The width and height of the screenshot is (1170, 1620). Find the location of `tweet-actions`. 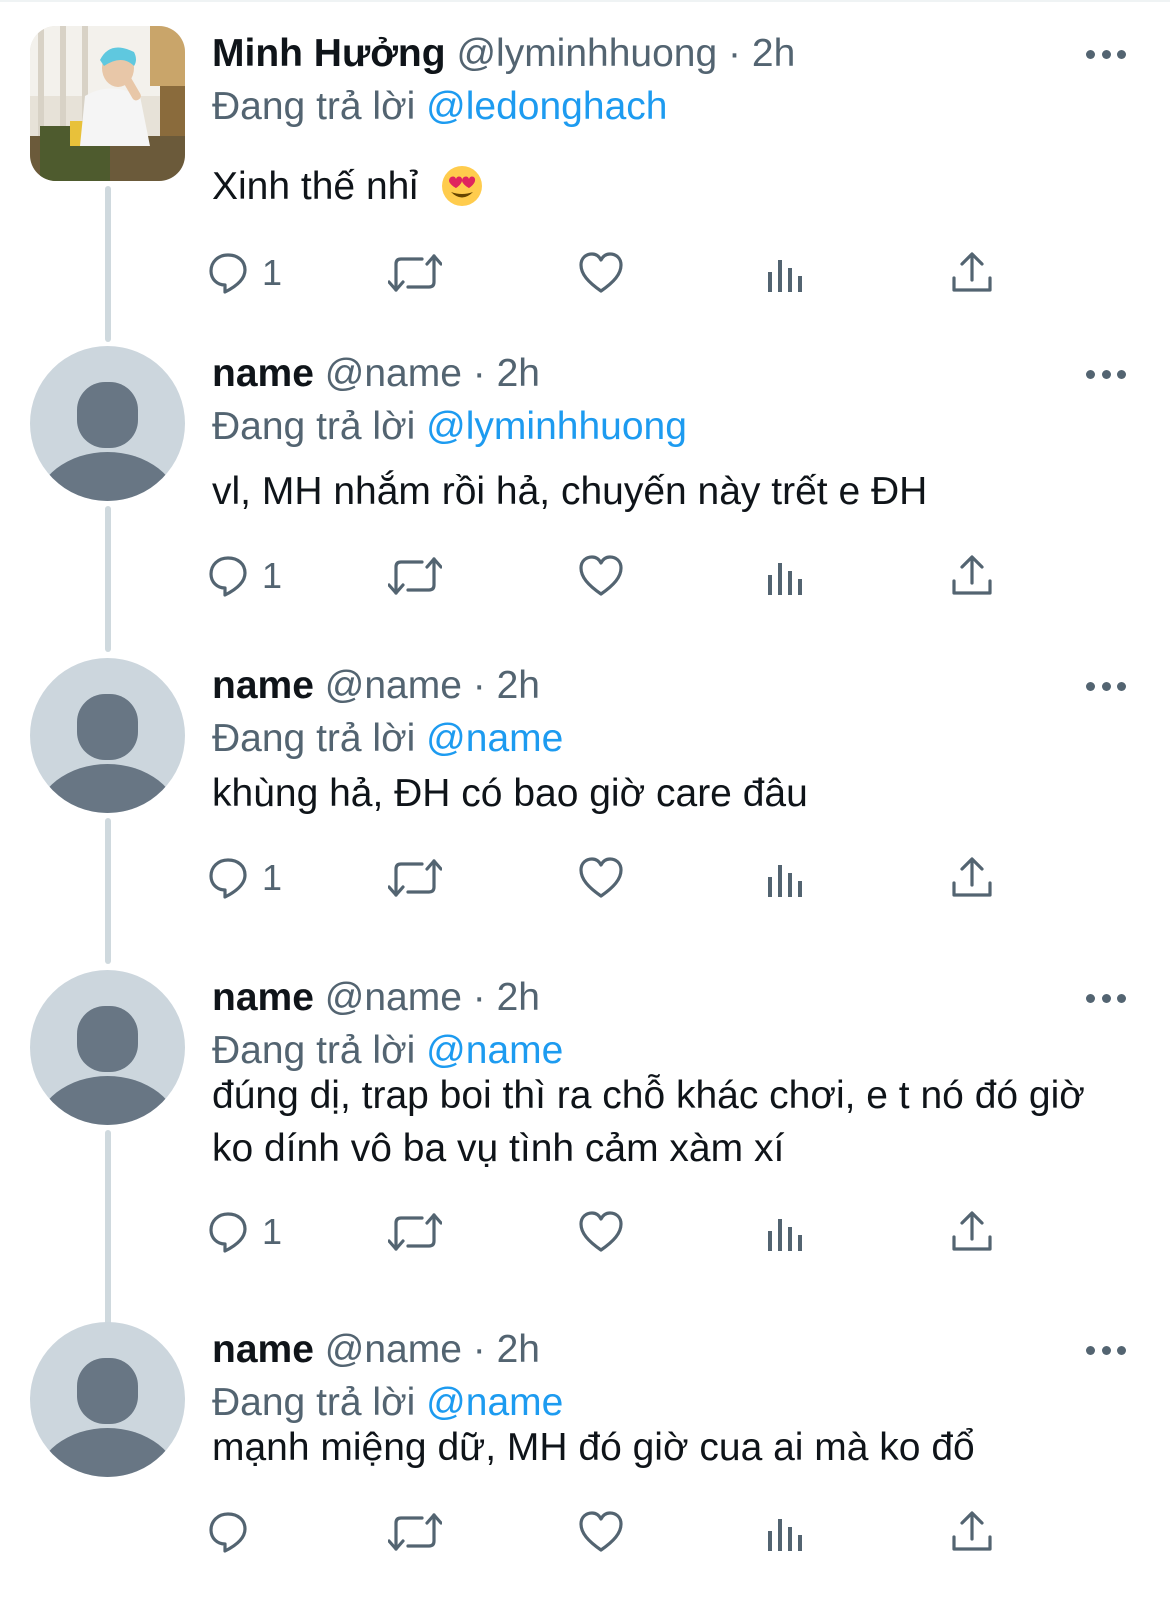

tweet-actions is located at coordinates (585, 1532).